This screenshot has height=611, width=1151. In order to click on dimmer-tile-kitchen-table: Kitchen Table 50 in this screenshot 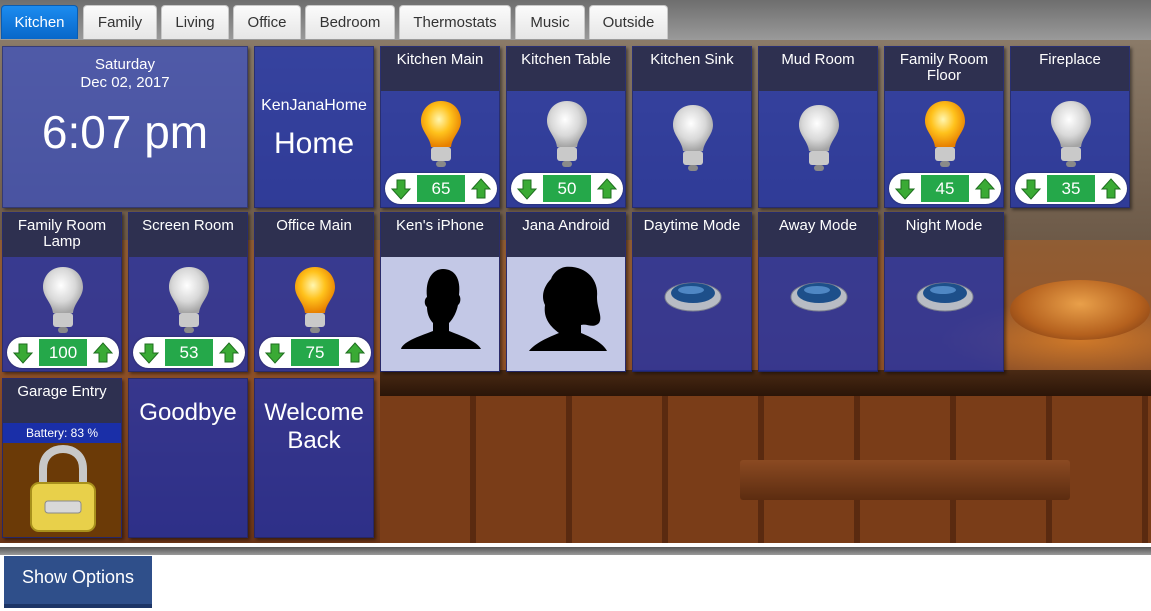, I will do `click(566, 127)`.